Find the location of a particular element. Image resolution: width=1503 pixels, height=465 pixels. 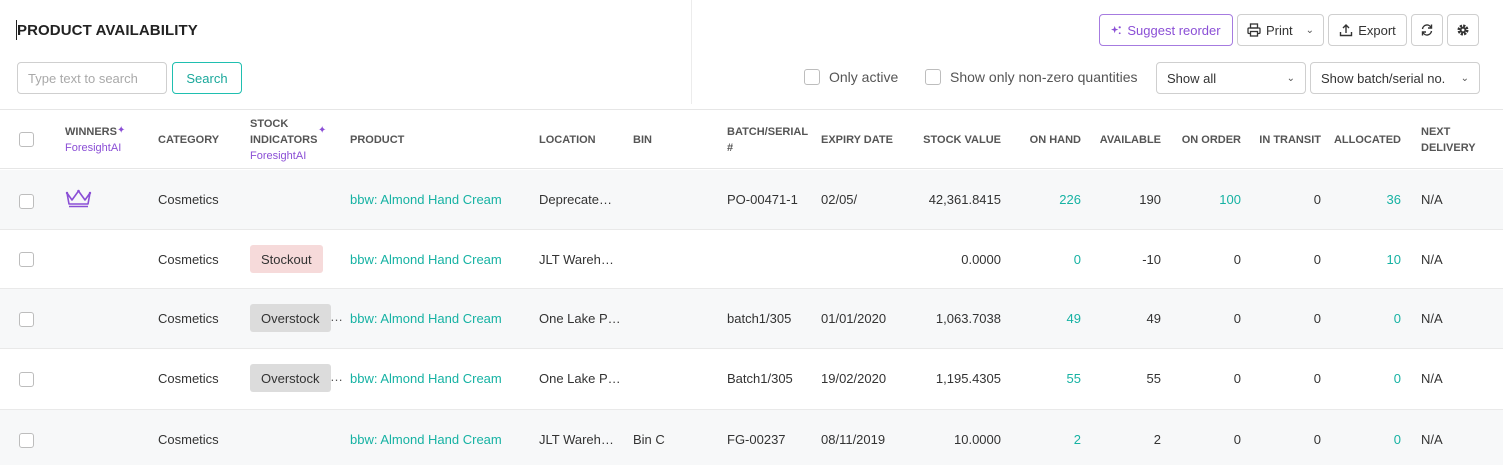

expiry-cell: 02/05/ is located at coordinates (839, 199).